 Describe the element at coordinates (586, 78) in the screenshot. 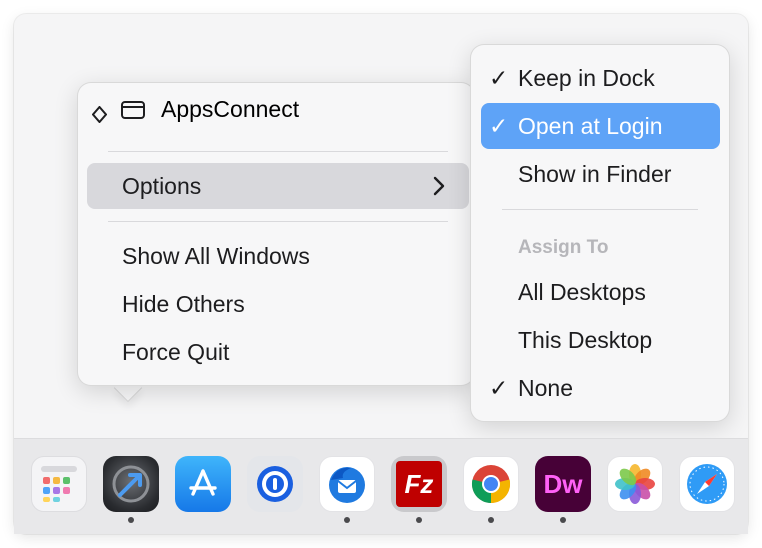

I see `keep-in-dock-item: Keep in Dock` at that location.